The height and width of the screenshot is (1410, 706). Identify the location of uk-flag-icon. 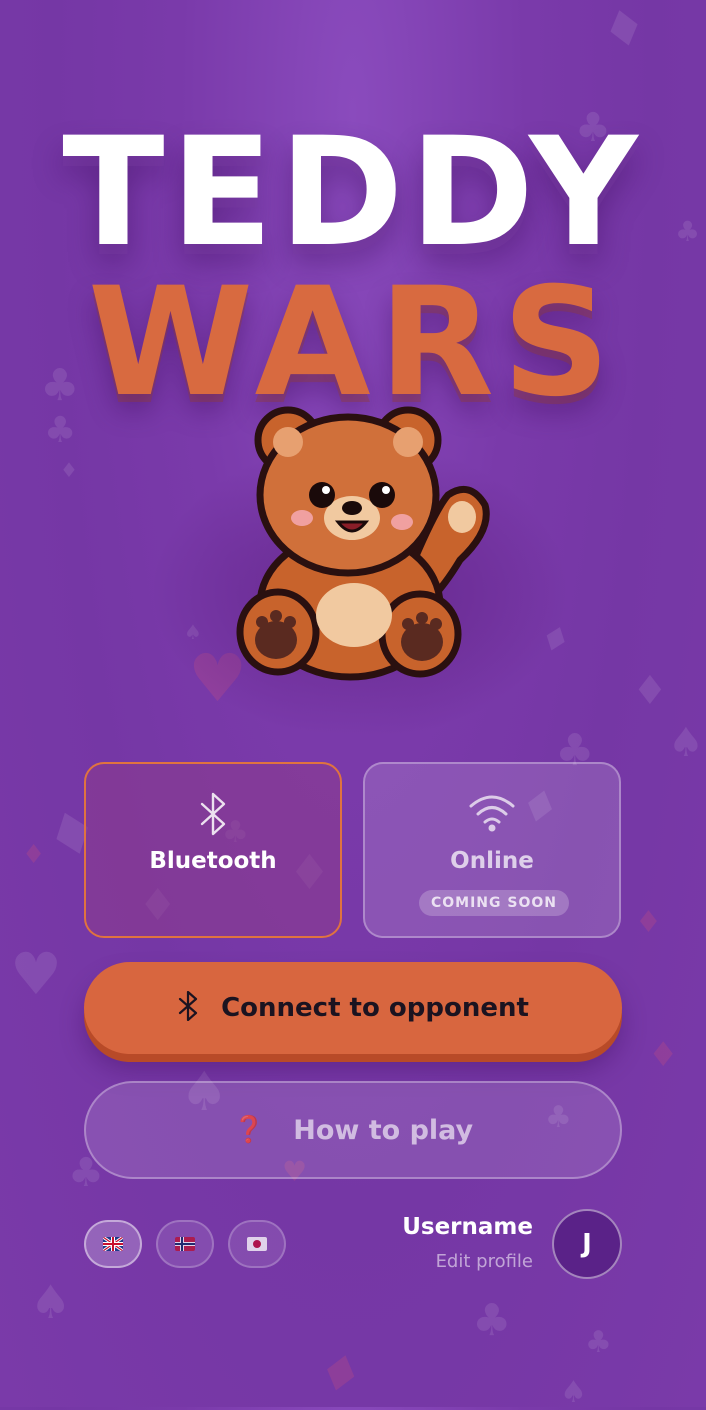
(113, 1244).